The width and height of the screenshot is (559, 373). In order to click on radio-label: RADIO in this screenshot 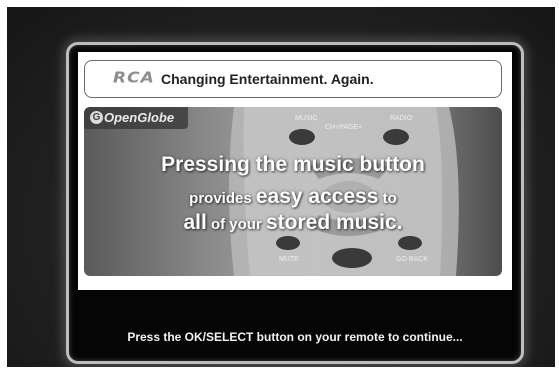, I will do `click(401, 118)`.